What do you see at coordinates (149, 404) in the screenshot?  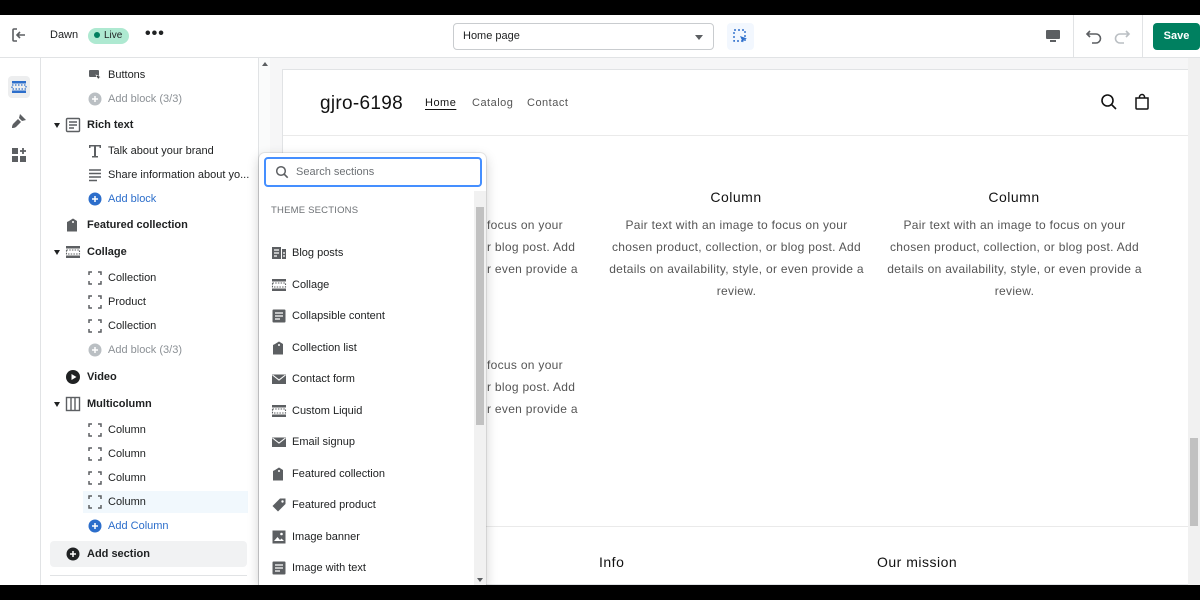 I see `tree-section-multicolumn: Multicolumn` at bounding box center [149, 404].